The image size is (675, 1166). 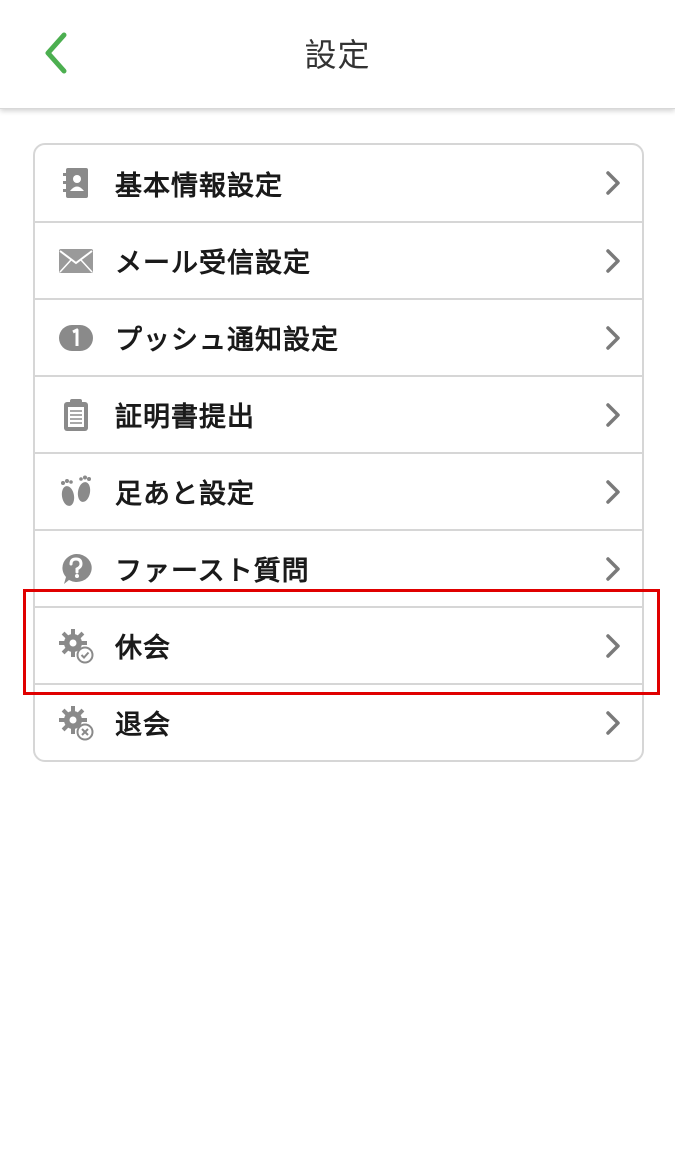 What do you see at coordinates (212, 571) in the screenshot?
I see `menu-item-label: ファースト質問` at bounding box center [212, 571].